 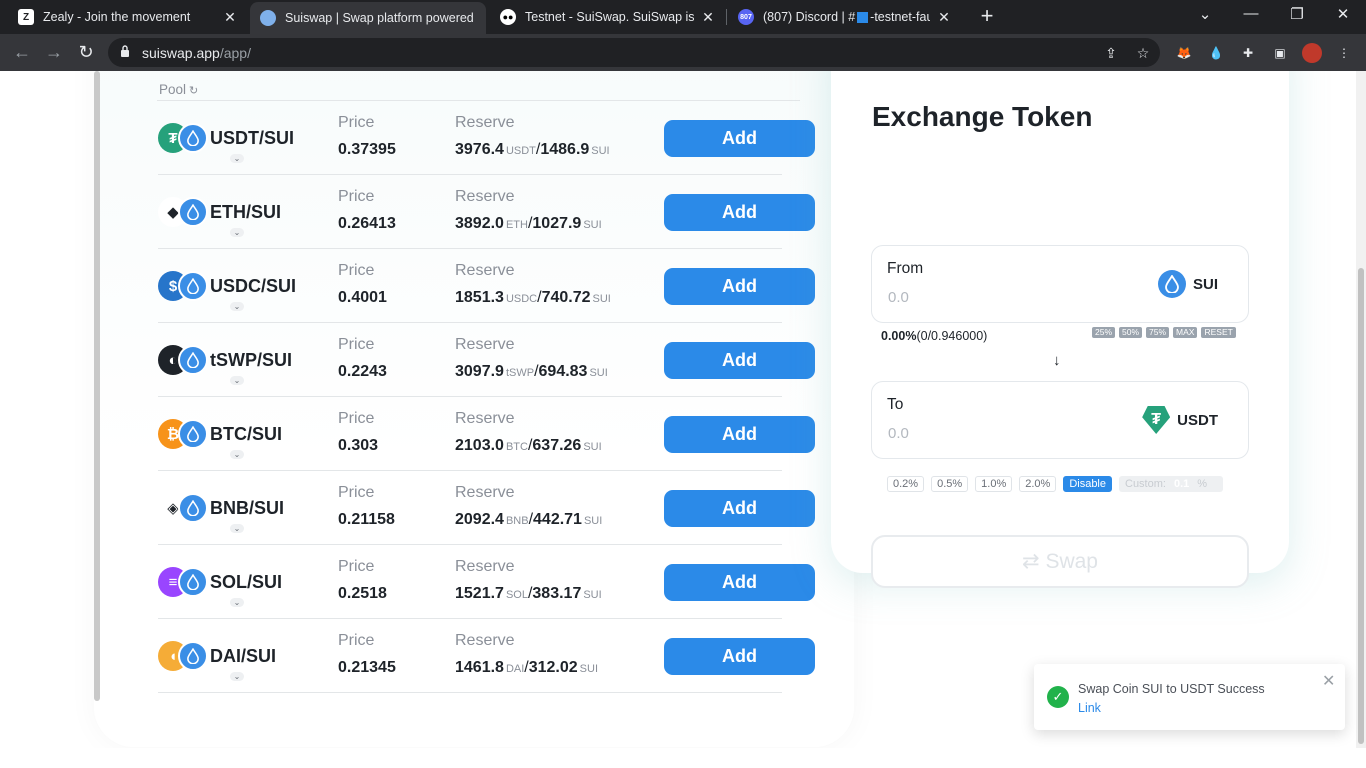 I want to click on reserve-a: 1461.8, so click(x=479, y=667).